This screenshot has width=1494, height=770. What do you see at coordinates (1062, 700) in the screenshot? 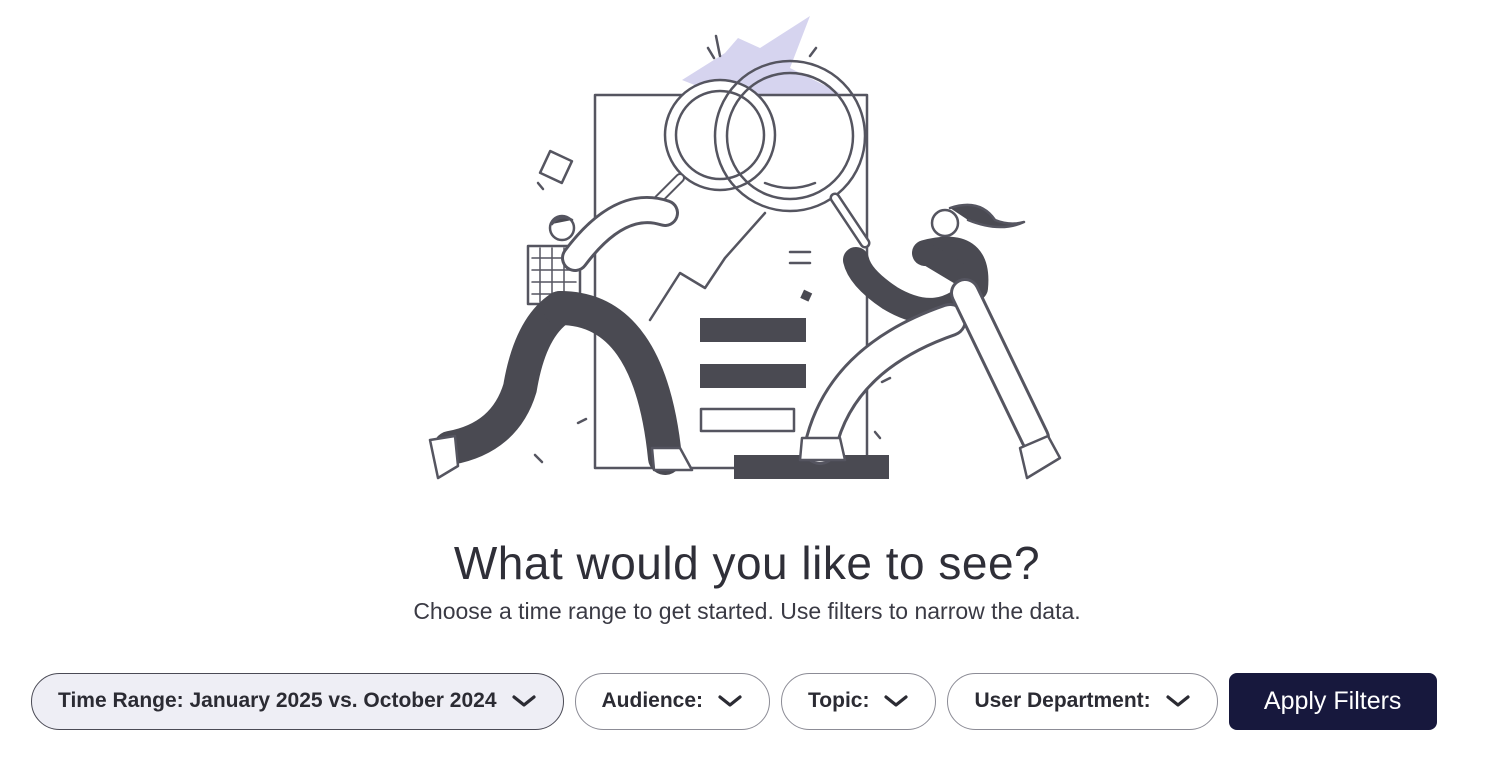
I see `user-department-label: User Department:` at bounding box center [1062, 700].